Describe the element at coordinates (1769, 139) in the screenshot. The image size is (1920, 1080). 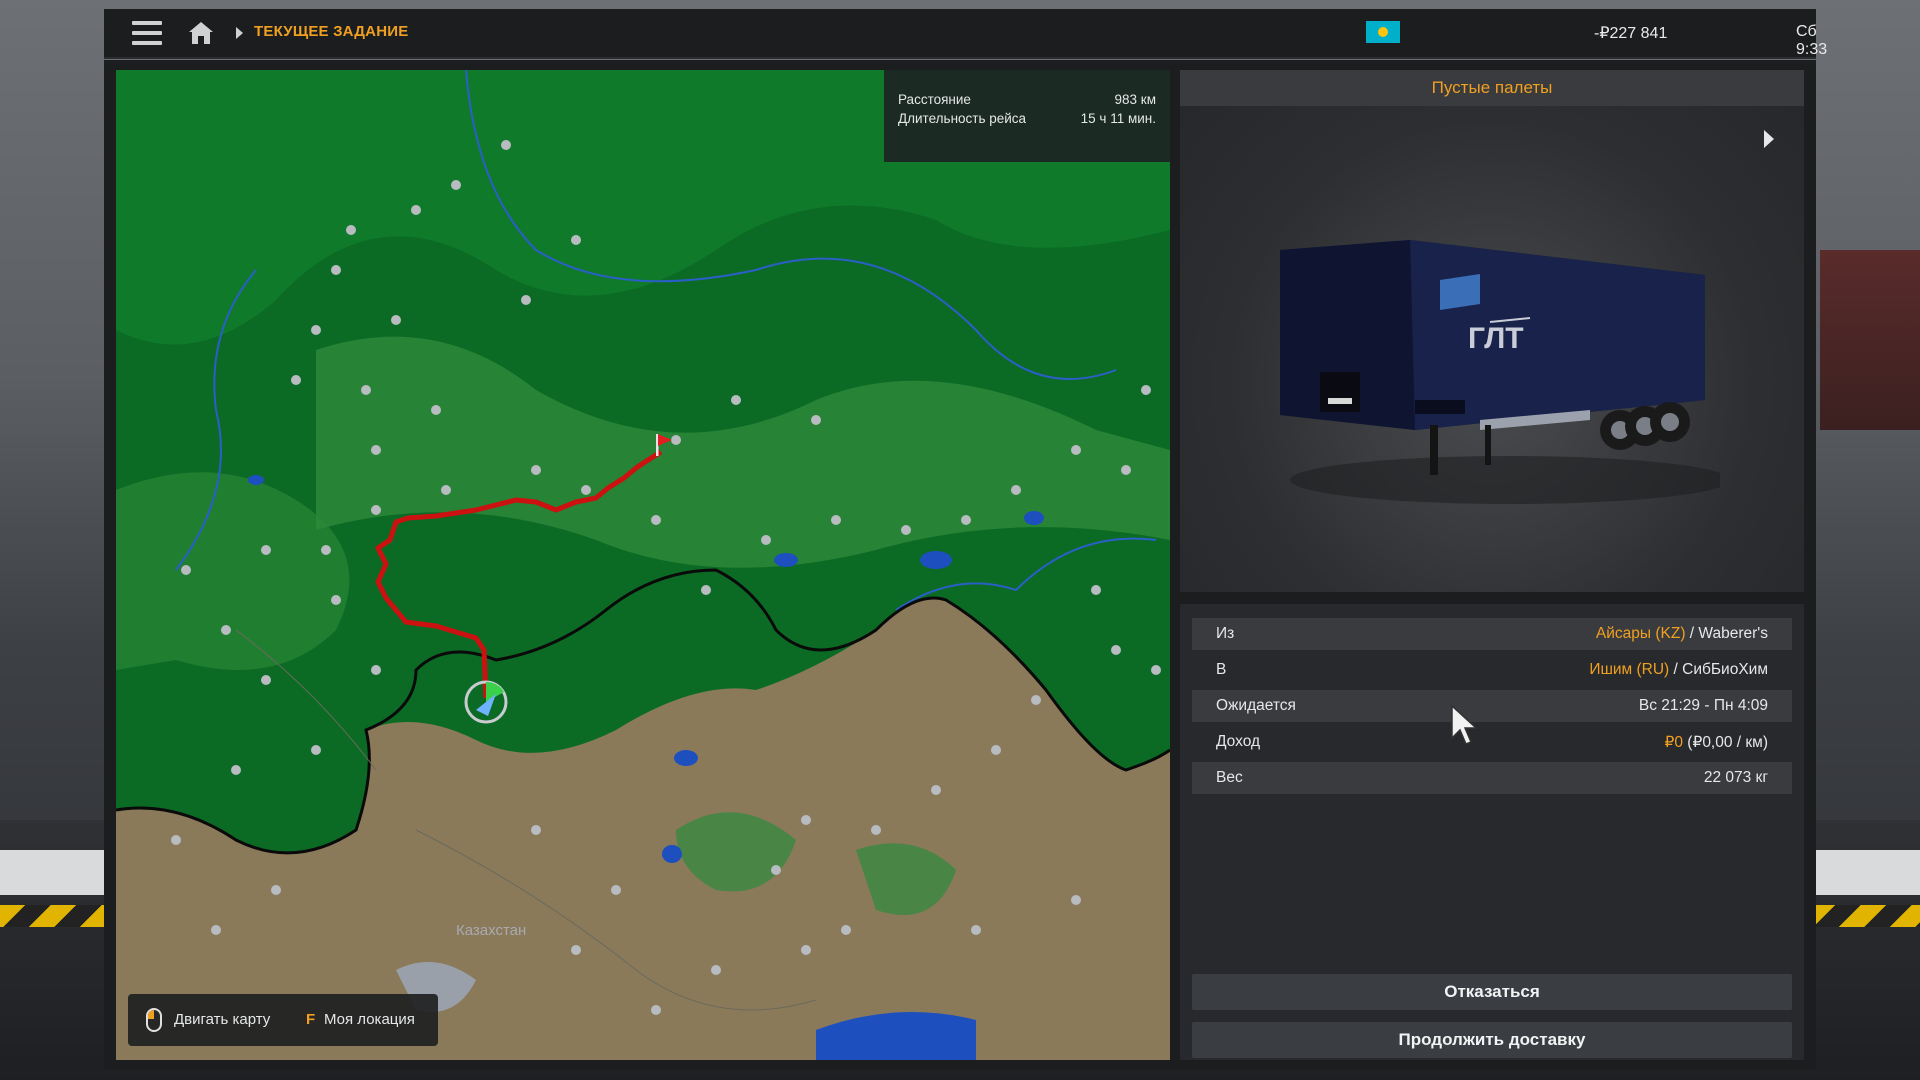
I see `next-arrow-icon` at that location.